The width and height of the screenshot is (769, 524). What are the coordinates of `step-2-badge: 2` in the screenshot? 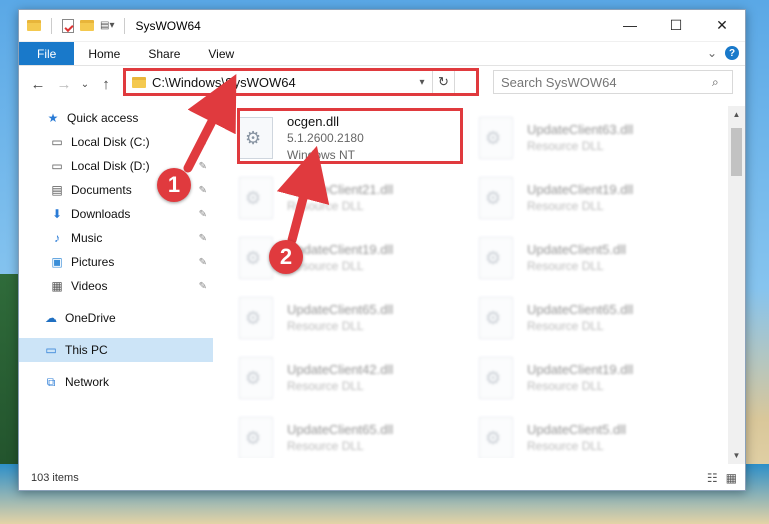 It's located at (286, 257).